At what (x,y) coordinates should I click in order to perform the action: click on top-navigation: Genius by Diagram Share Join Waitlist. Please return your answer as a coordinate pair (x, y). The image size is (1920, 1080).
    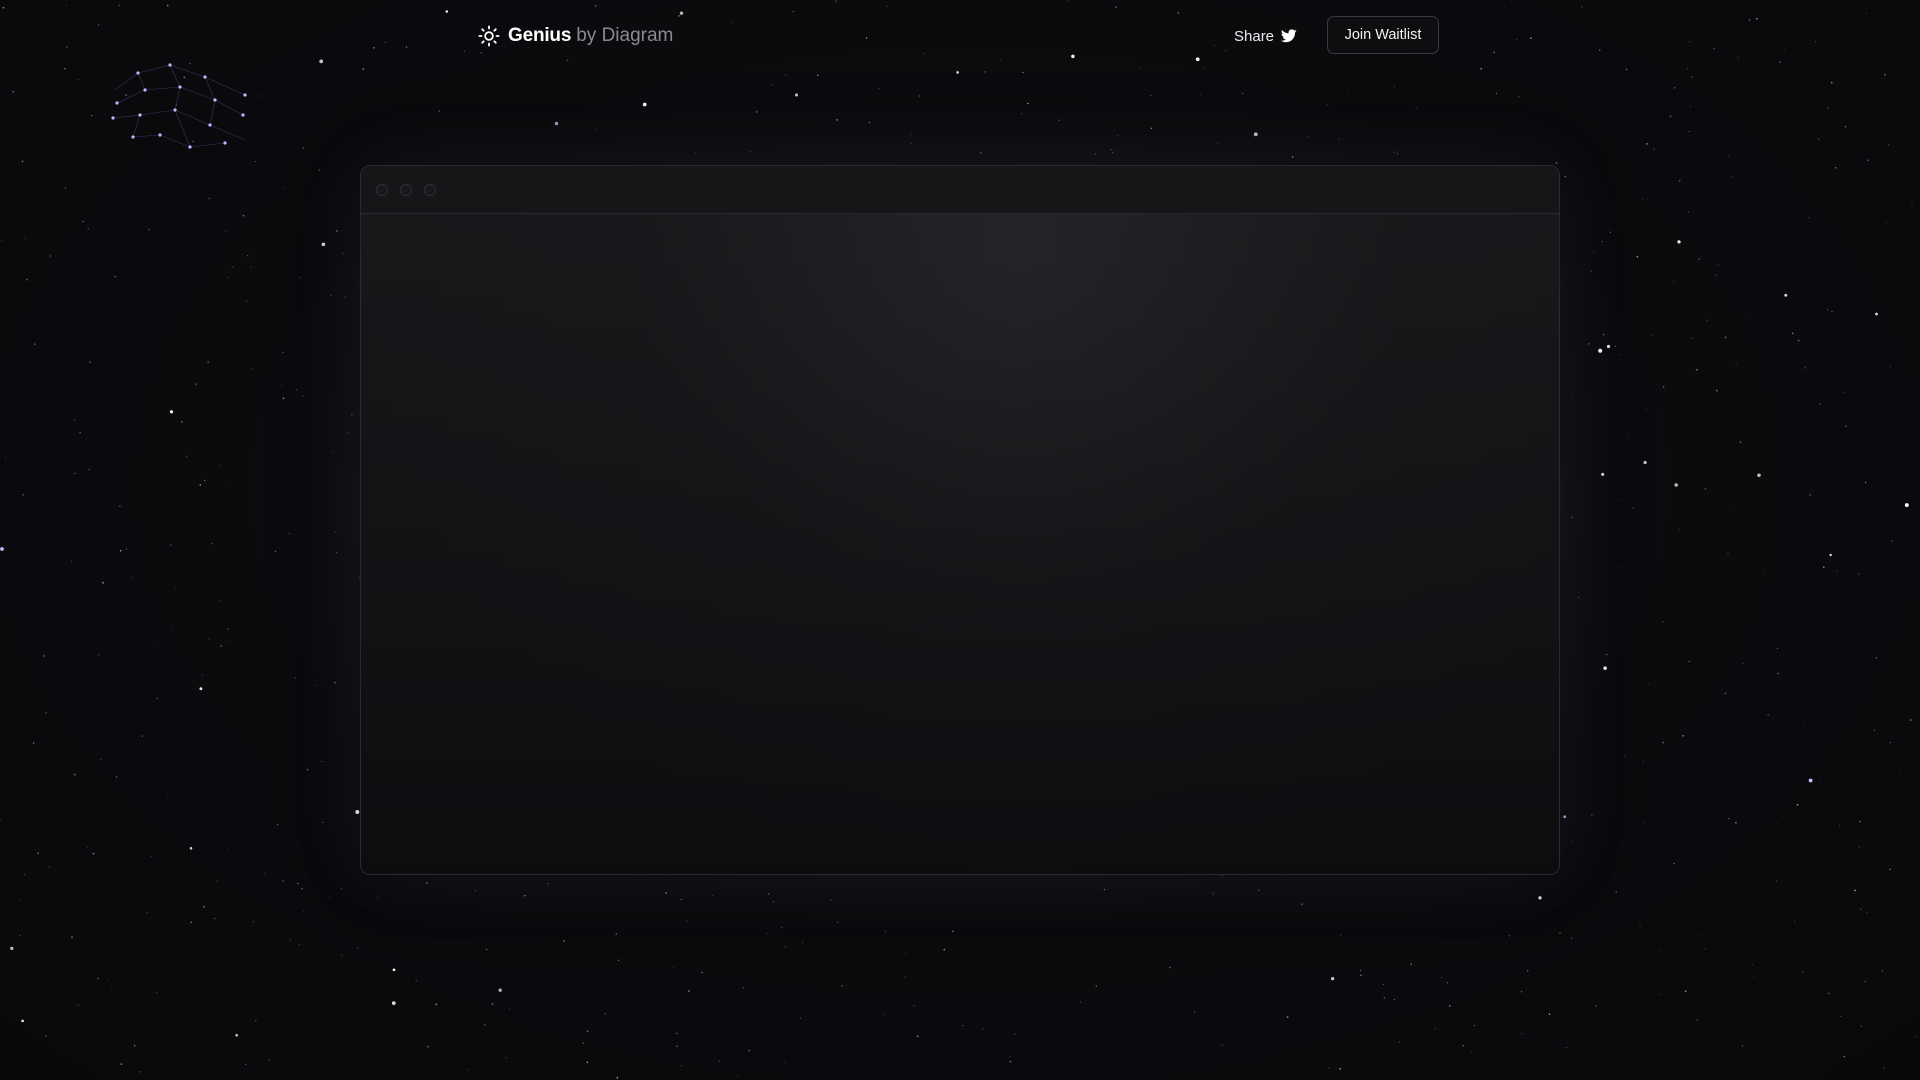
    Looking at the image, I should click on (960, 36).